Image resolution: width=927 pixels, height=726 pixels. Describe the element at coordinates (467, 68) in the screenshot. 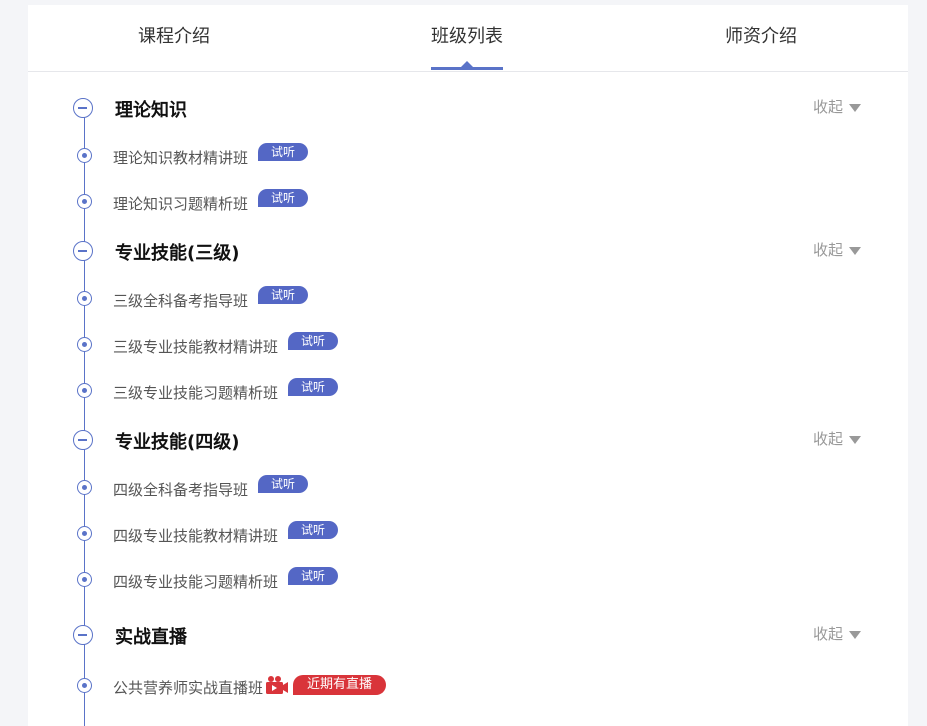

I see `active-tab-indicator` at that location.